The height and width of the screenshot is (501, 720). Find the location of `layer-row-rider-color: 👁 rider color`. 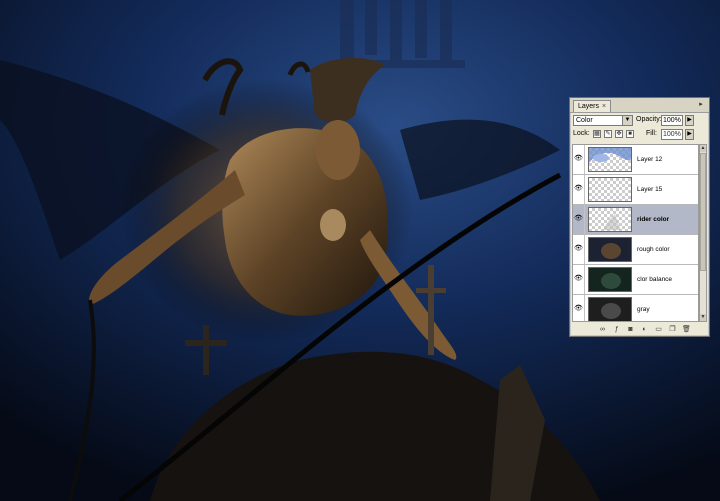

layer-row-rider-color: 👁 rider color is located at coordinates (635, 220).